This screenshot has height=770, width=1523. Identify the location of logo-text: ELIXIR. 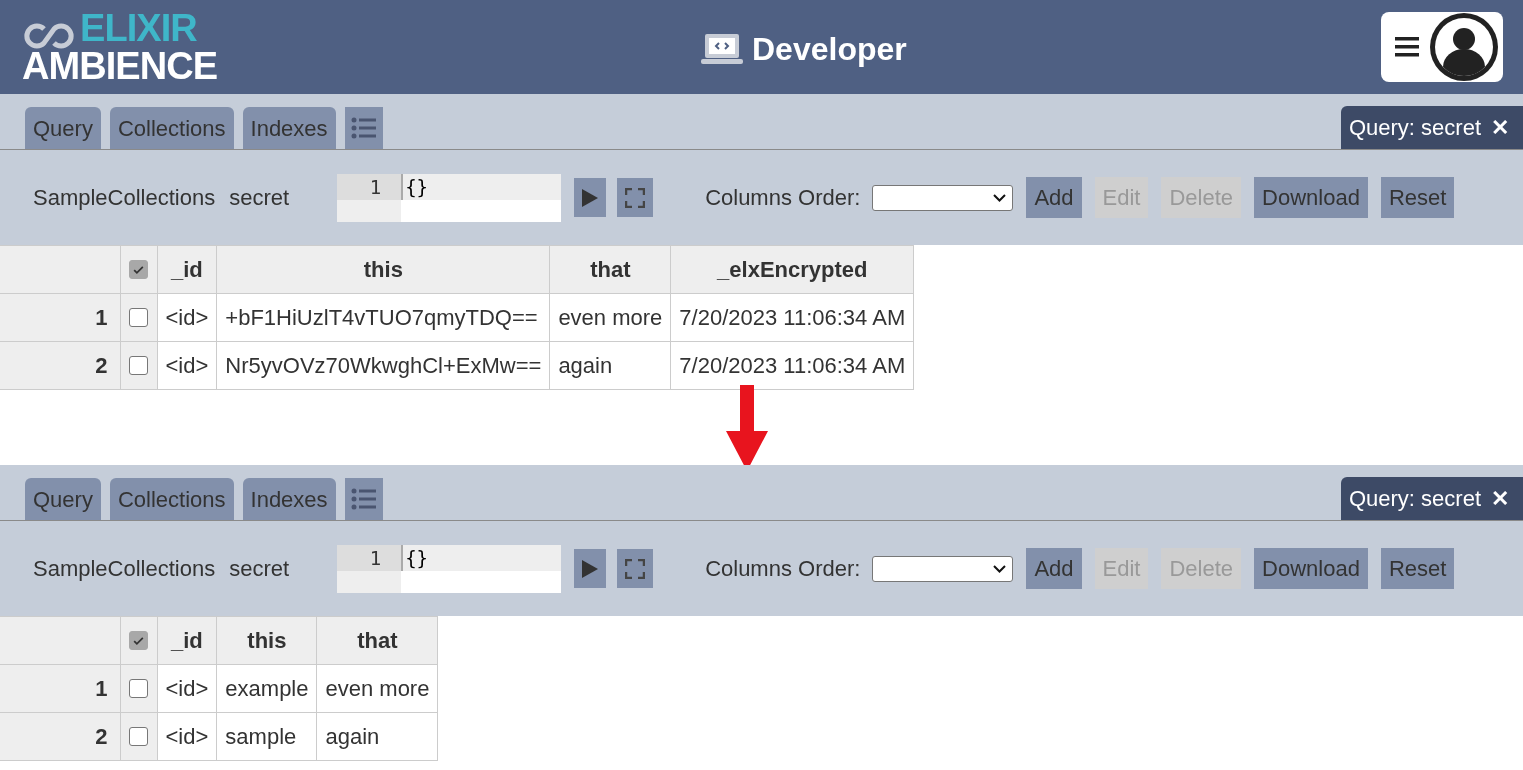
(139, 28).